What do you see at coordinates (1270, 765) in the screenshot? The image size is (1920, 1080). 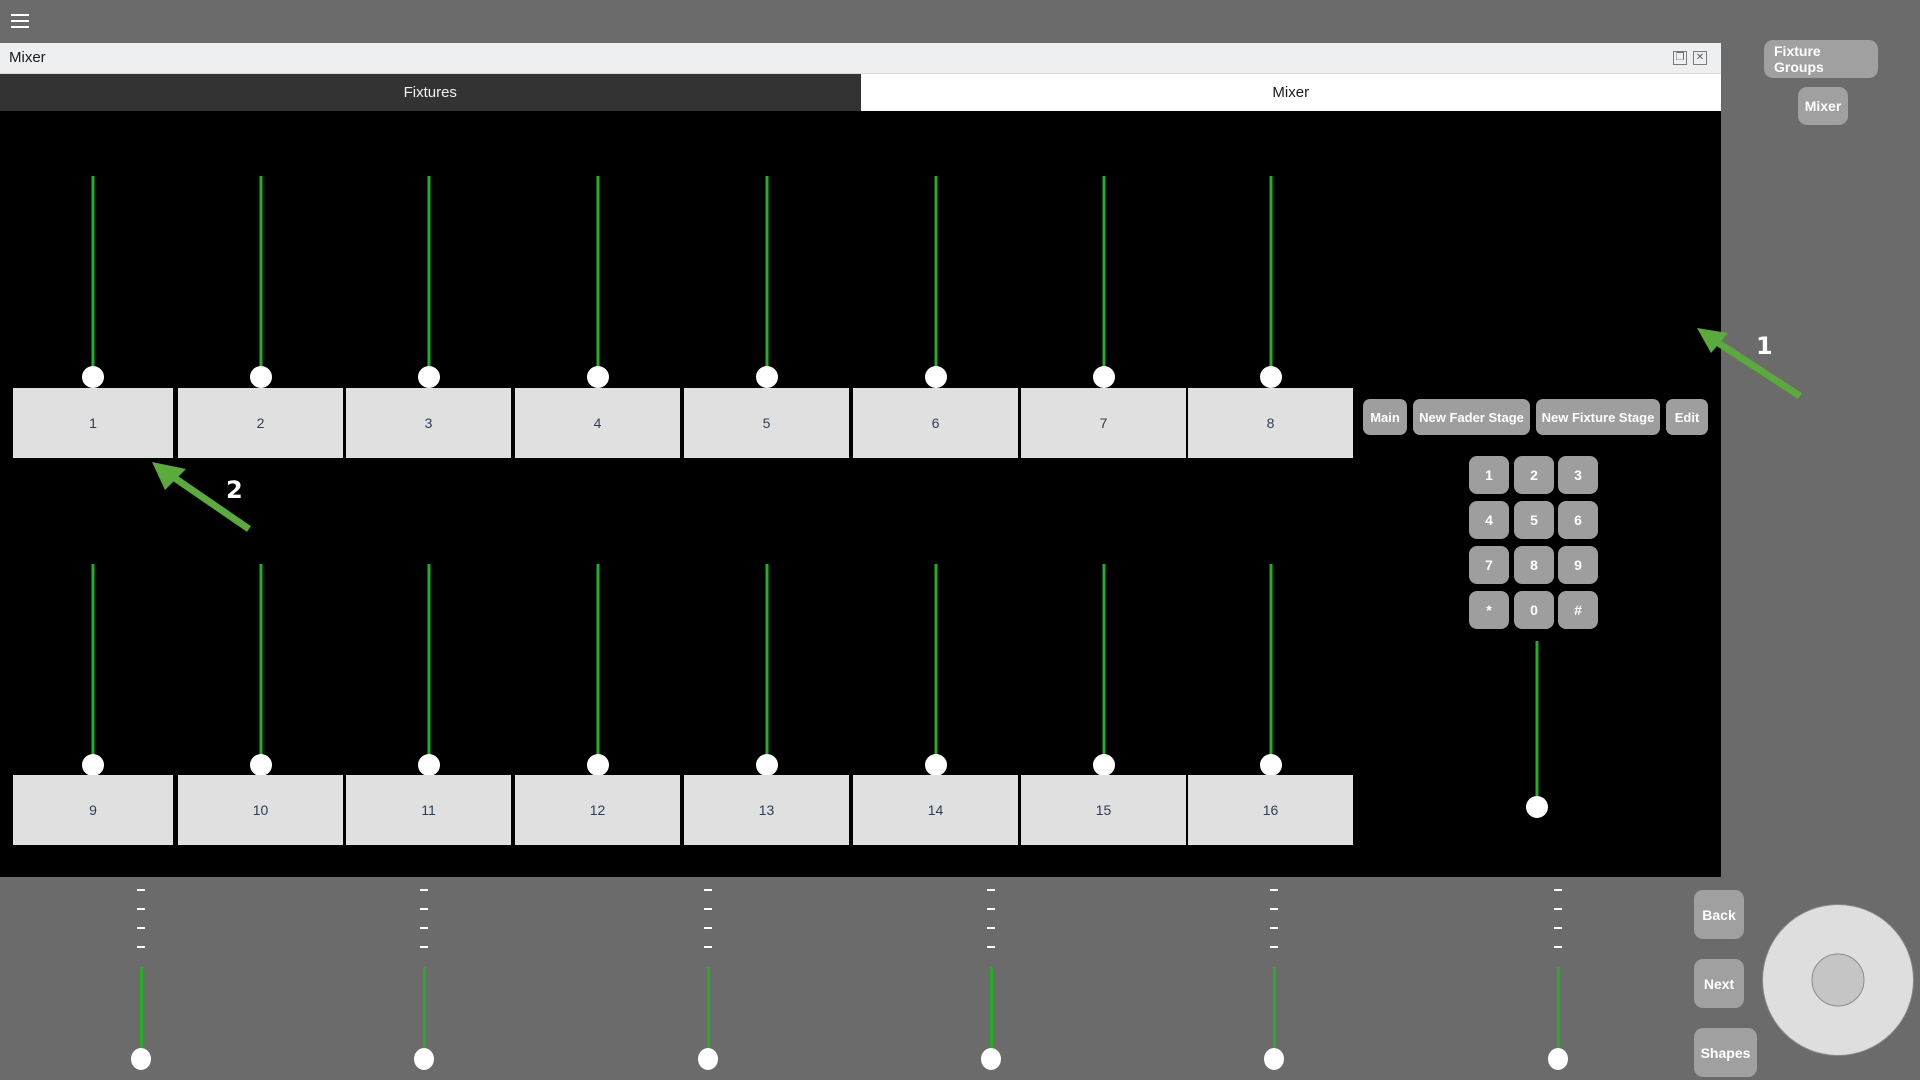 I see `fader-16-knob` at bounding box center [1270, 765].